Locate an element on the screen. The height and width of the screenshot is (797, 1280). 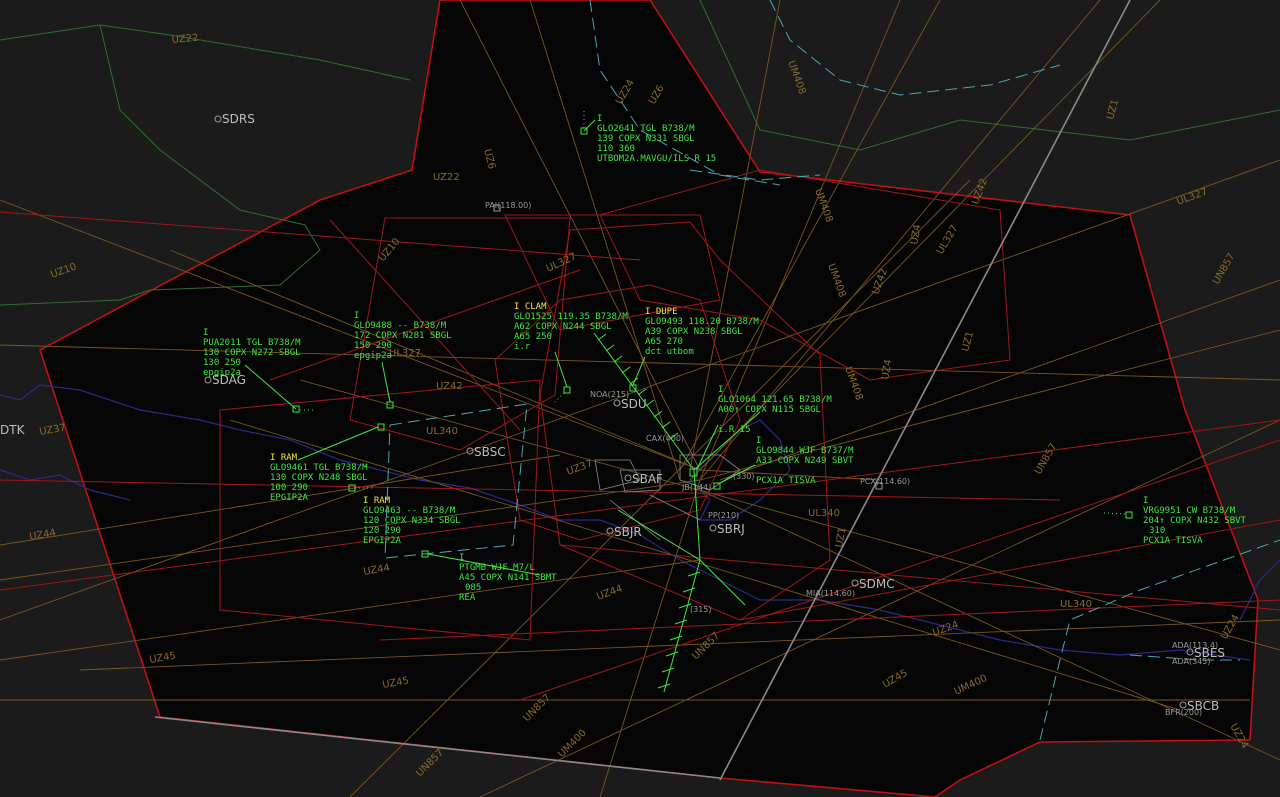
tag-line: GLO9844 WJF B737/M is located at coordinates (805, 451).